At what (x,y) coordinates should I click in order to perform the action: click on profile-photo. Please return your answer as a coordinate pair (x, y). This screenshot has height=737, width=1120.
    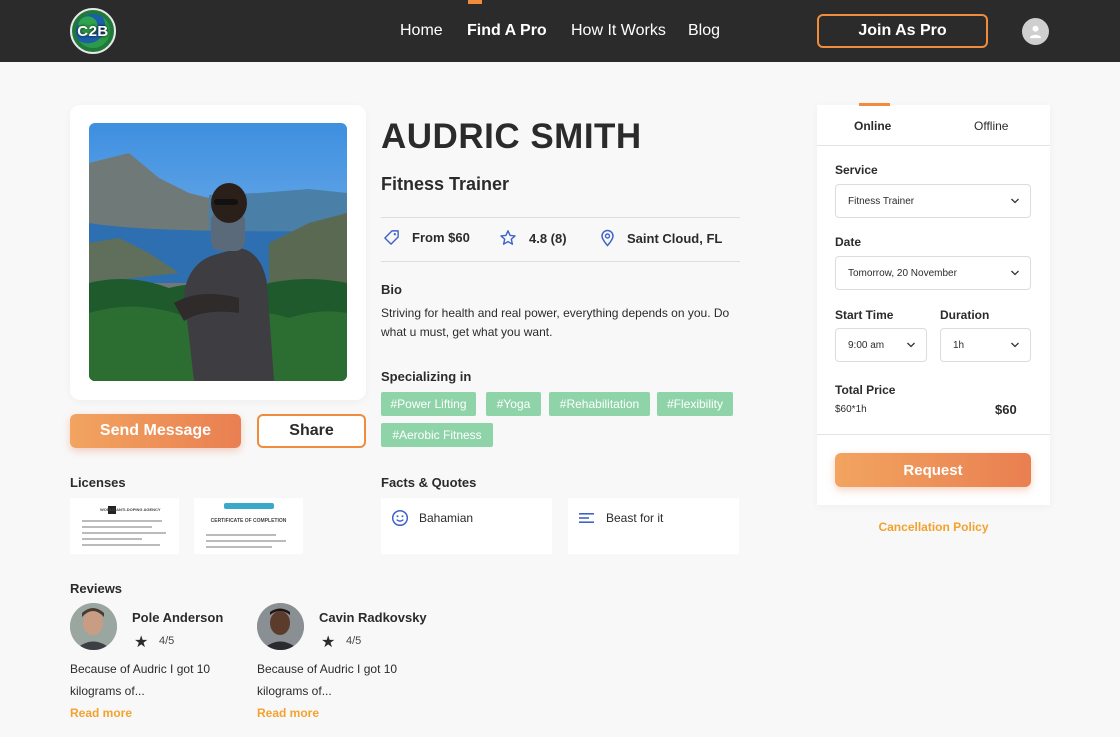
    Looking at the image, I should click on (218, 252).